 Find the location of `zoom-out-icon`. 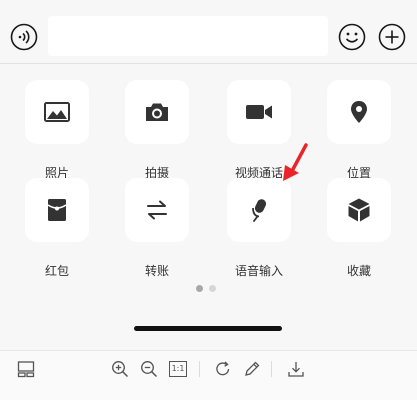

zoom-out-icon is located at coordinates (149, 369).